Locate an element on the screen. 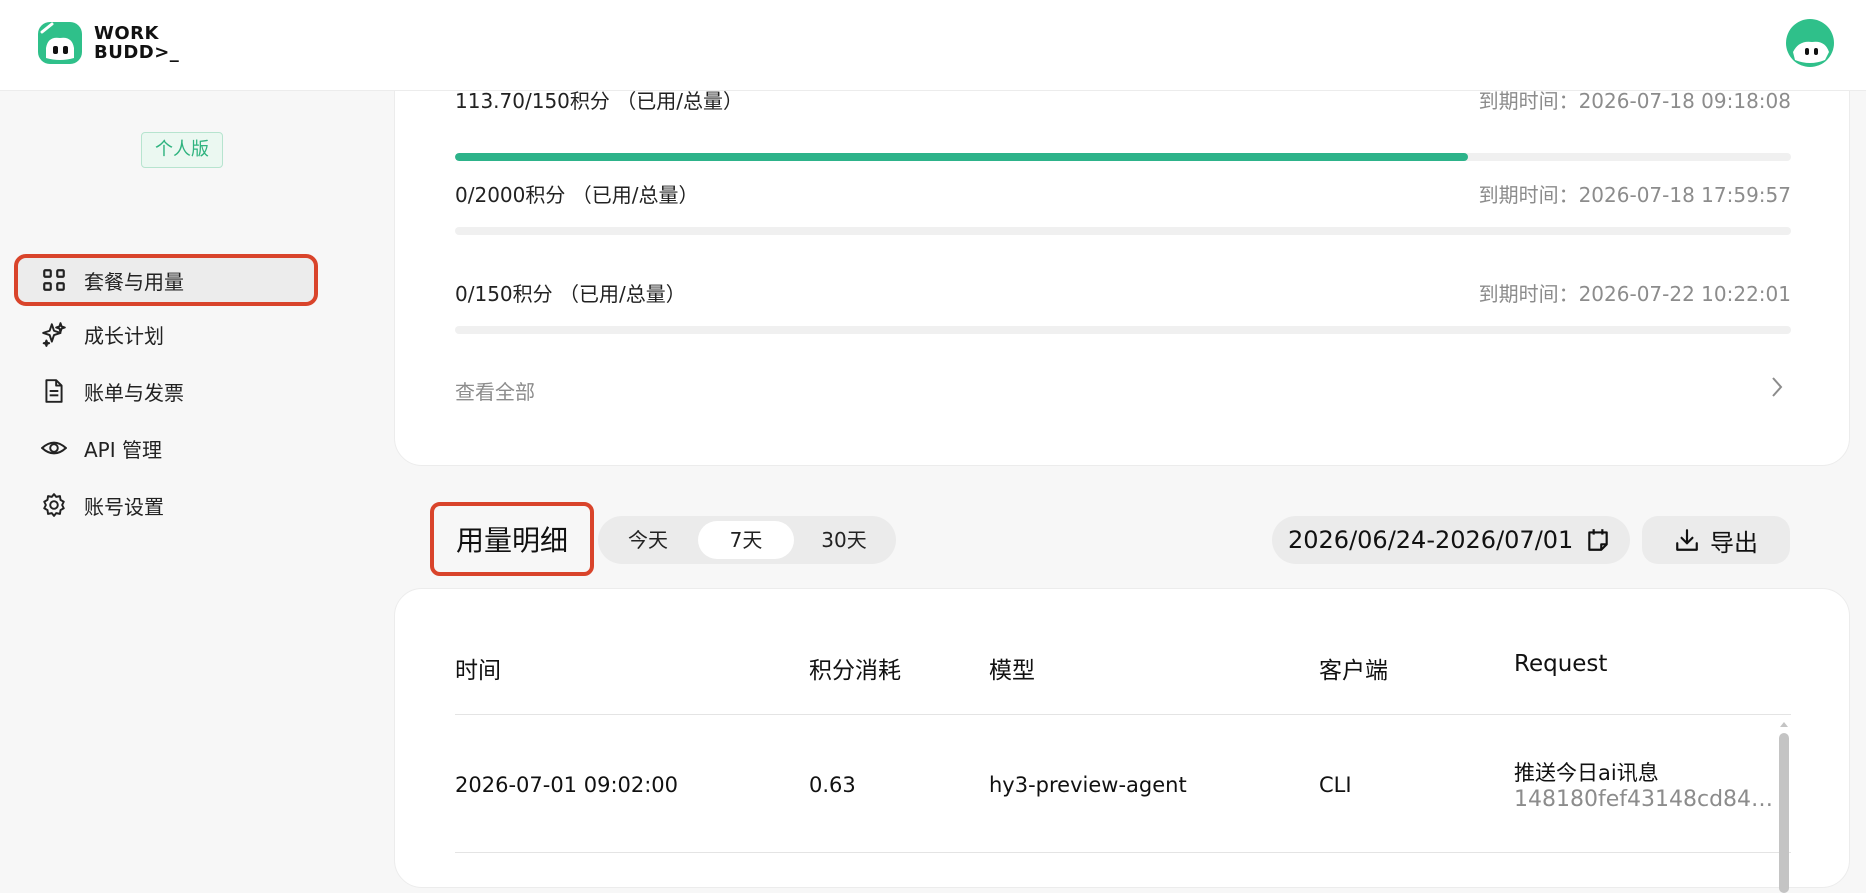 The height and width of the screenshot is (893, 1866). table-row-divider is located at coordinates (1123, 852).